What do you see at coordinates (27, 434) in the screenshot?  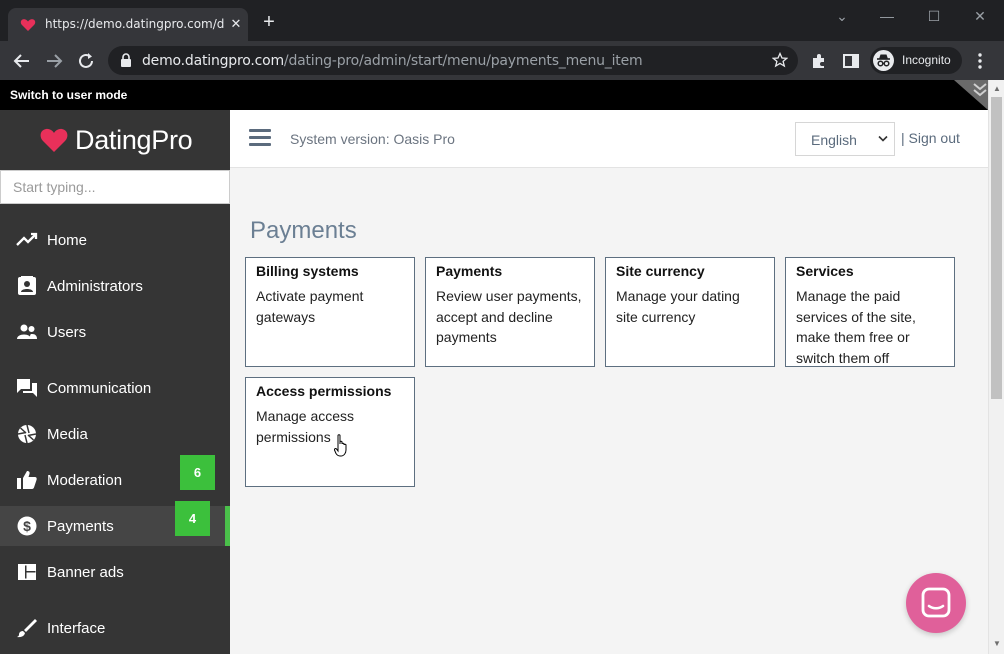 I see `aperture-icon` at bounding box center [27, 434].